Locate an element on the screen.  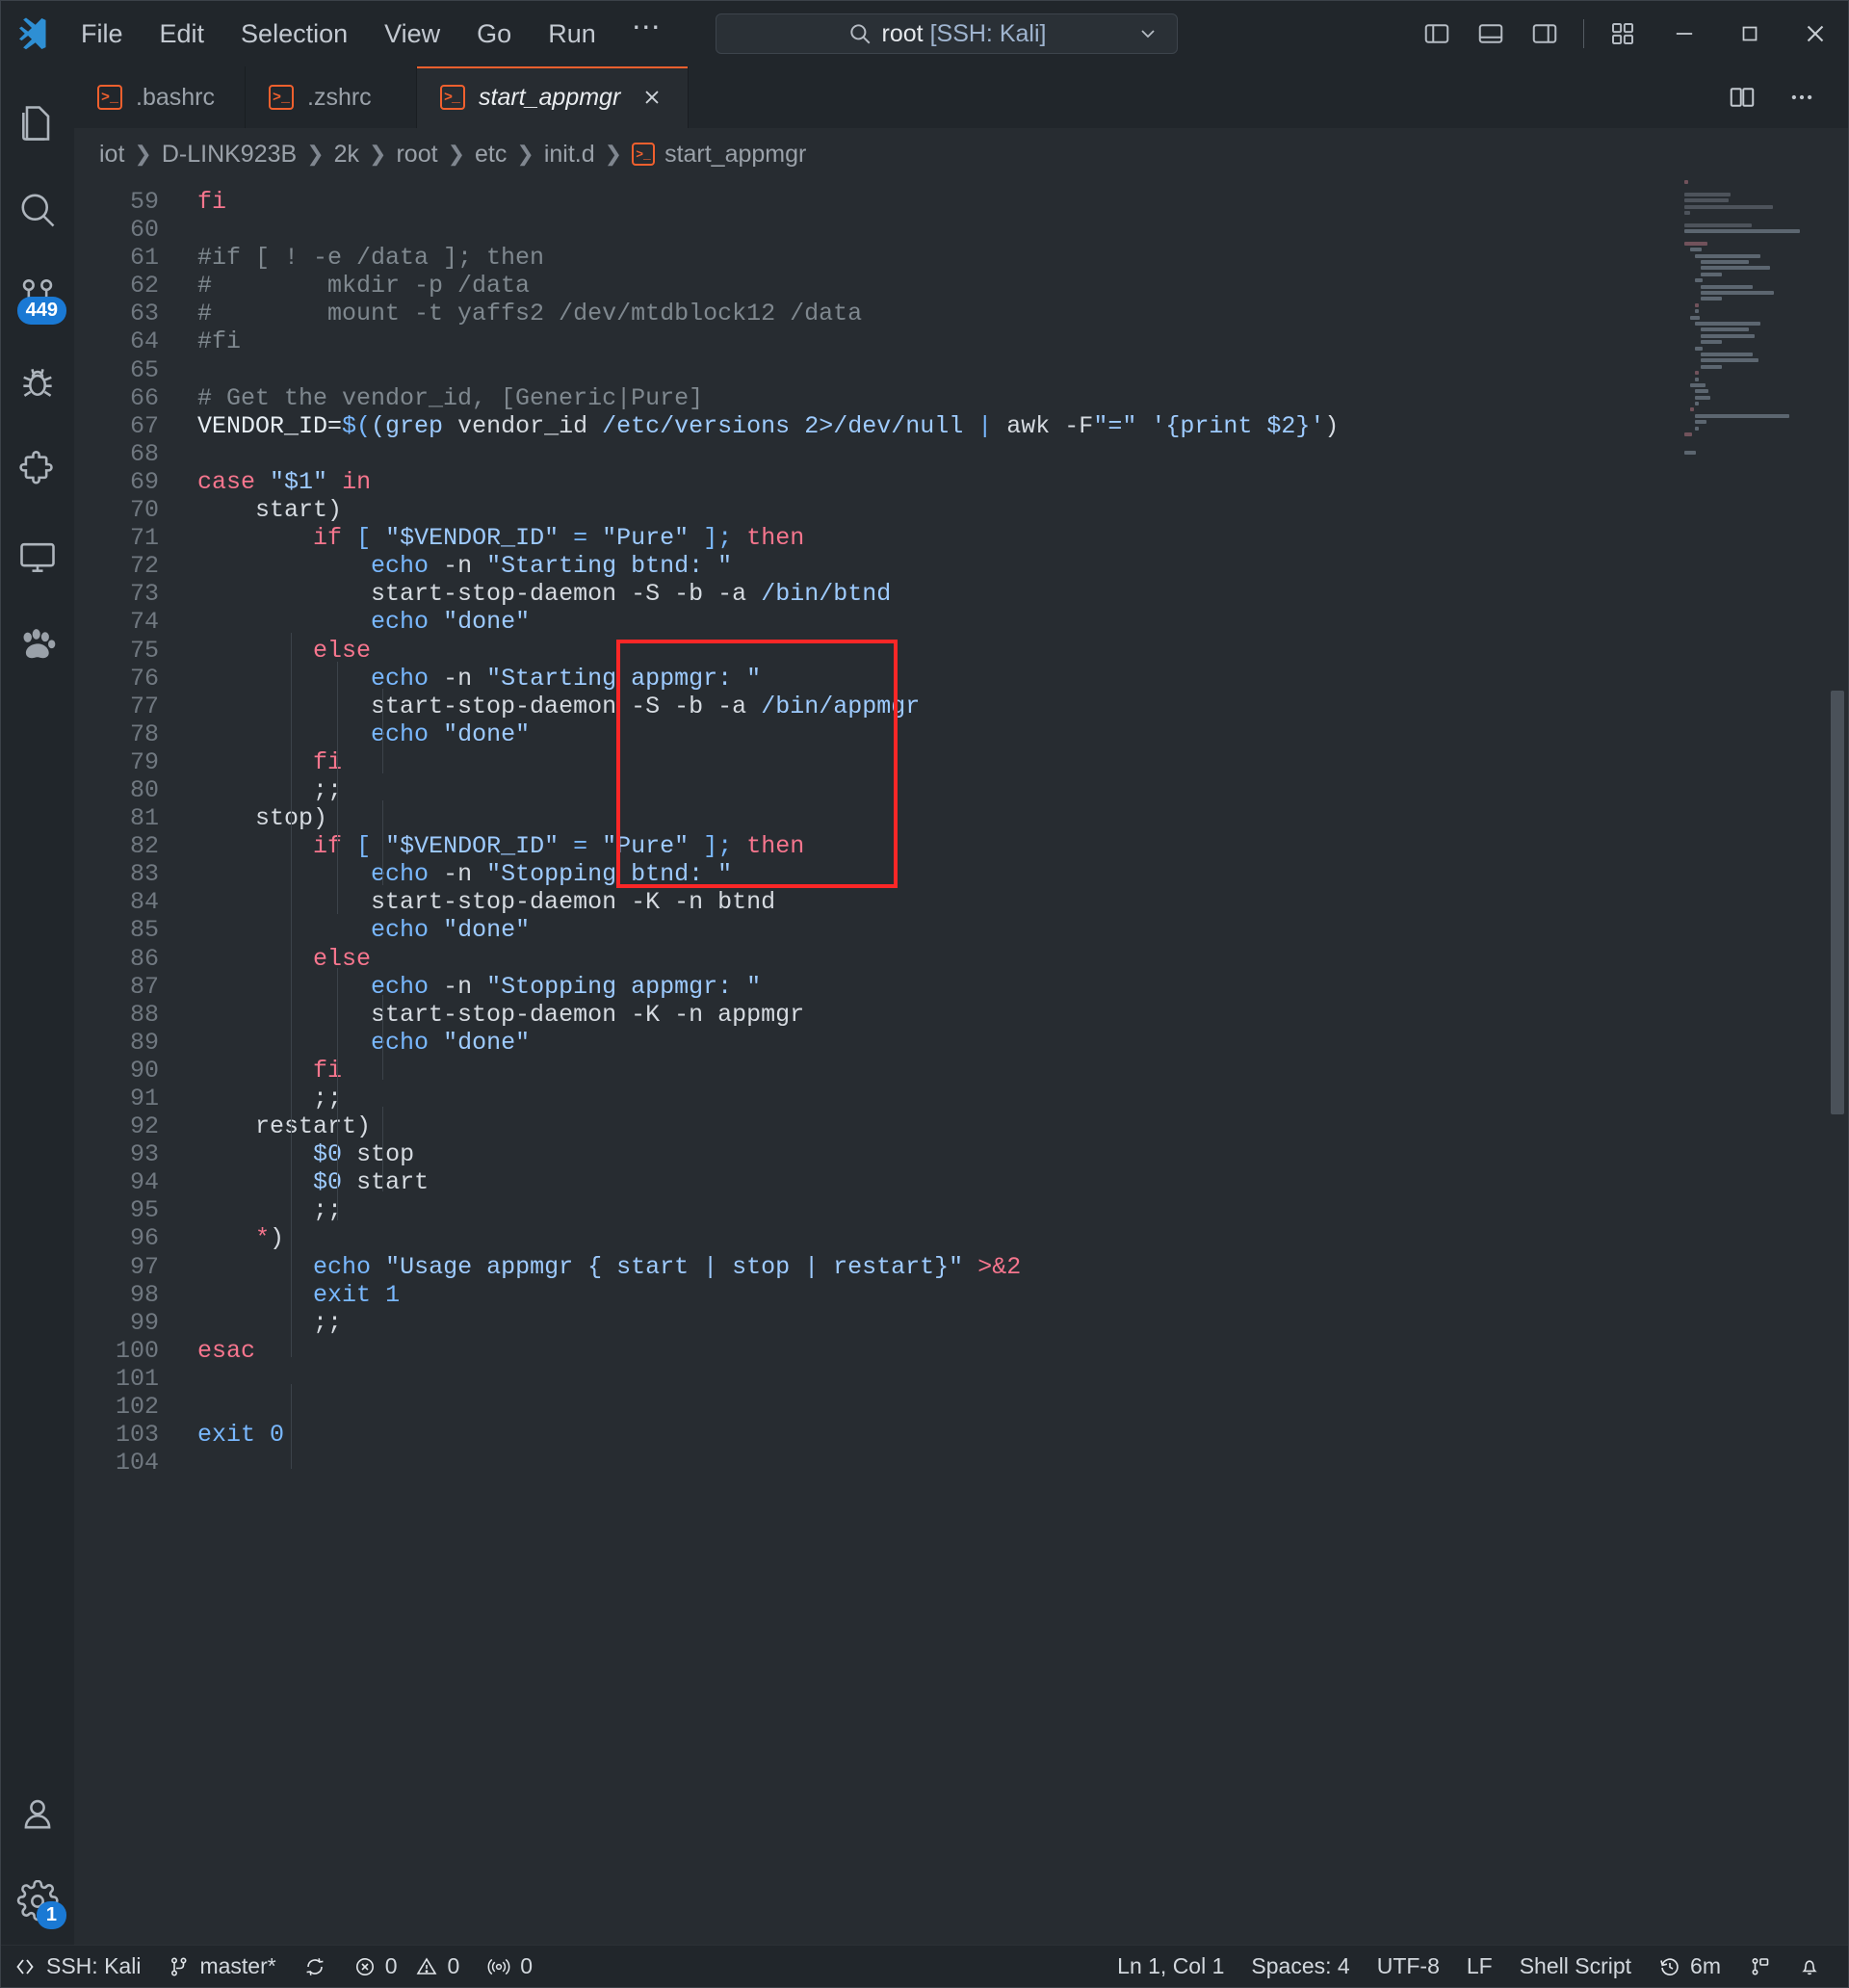
status-sync is located at coordinates (315, 1967).